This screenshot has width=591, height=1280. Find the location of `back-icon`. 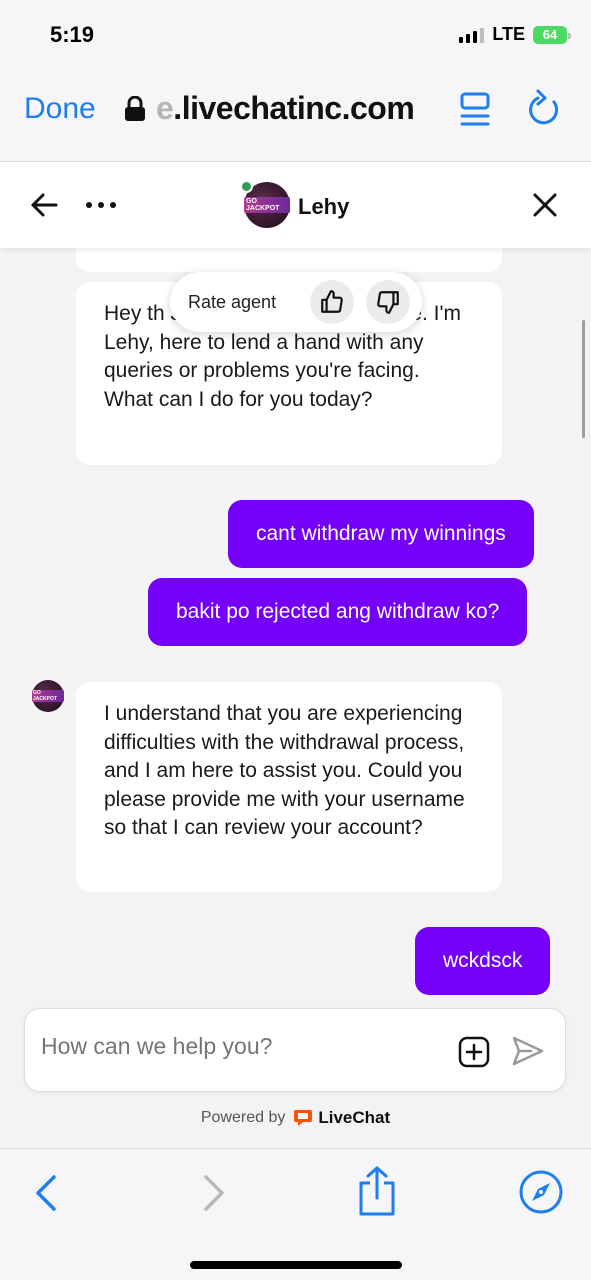

back-icon is located at coordinates (46, 1193).